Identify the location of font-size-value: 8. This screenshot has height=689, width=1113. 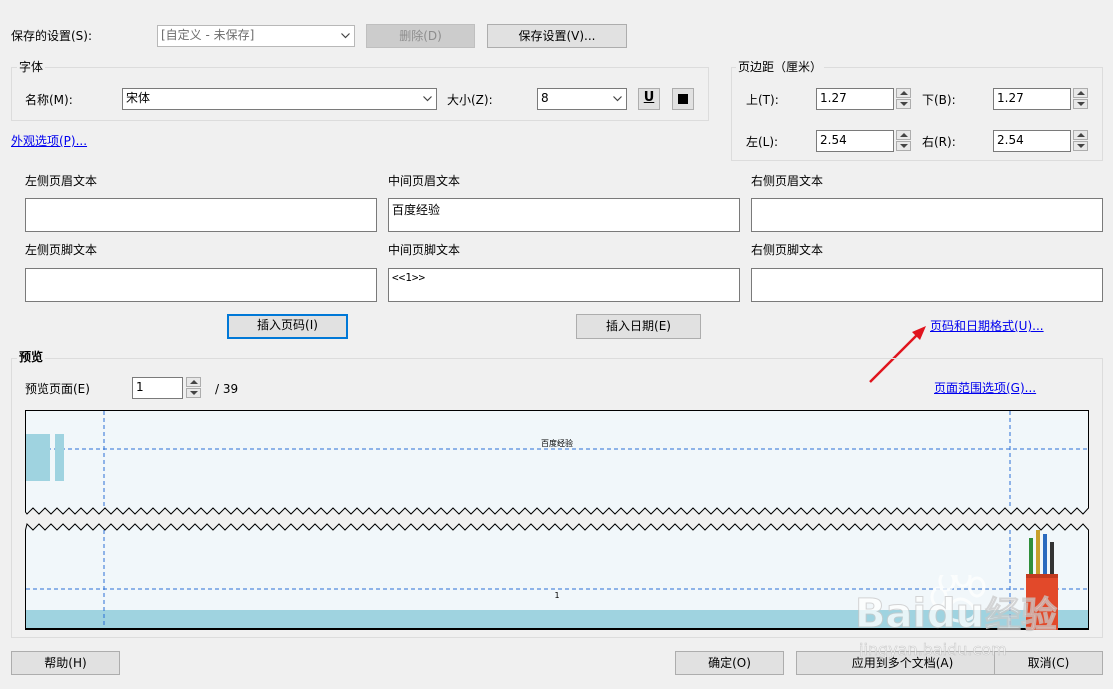
(545, 98).